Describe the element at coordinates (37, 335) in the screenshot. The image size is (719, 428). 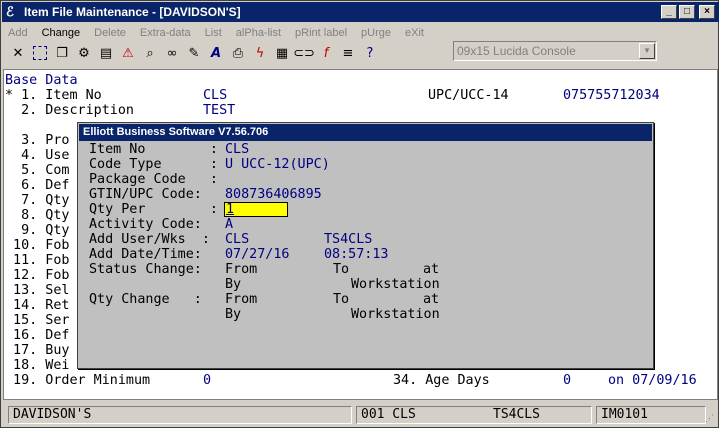
I see `field-label: 16. Def` at that location.